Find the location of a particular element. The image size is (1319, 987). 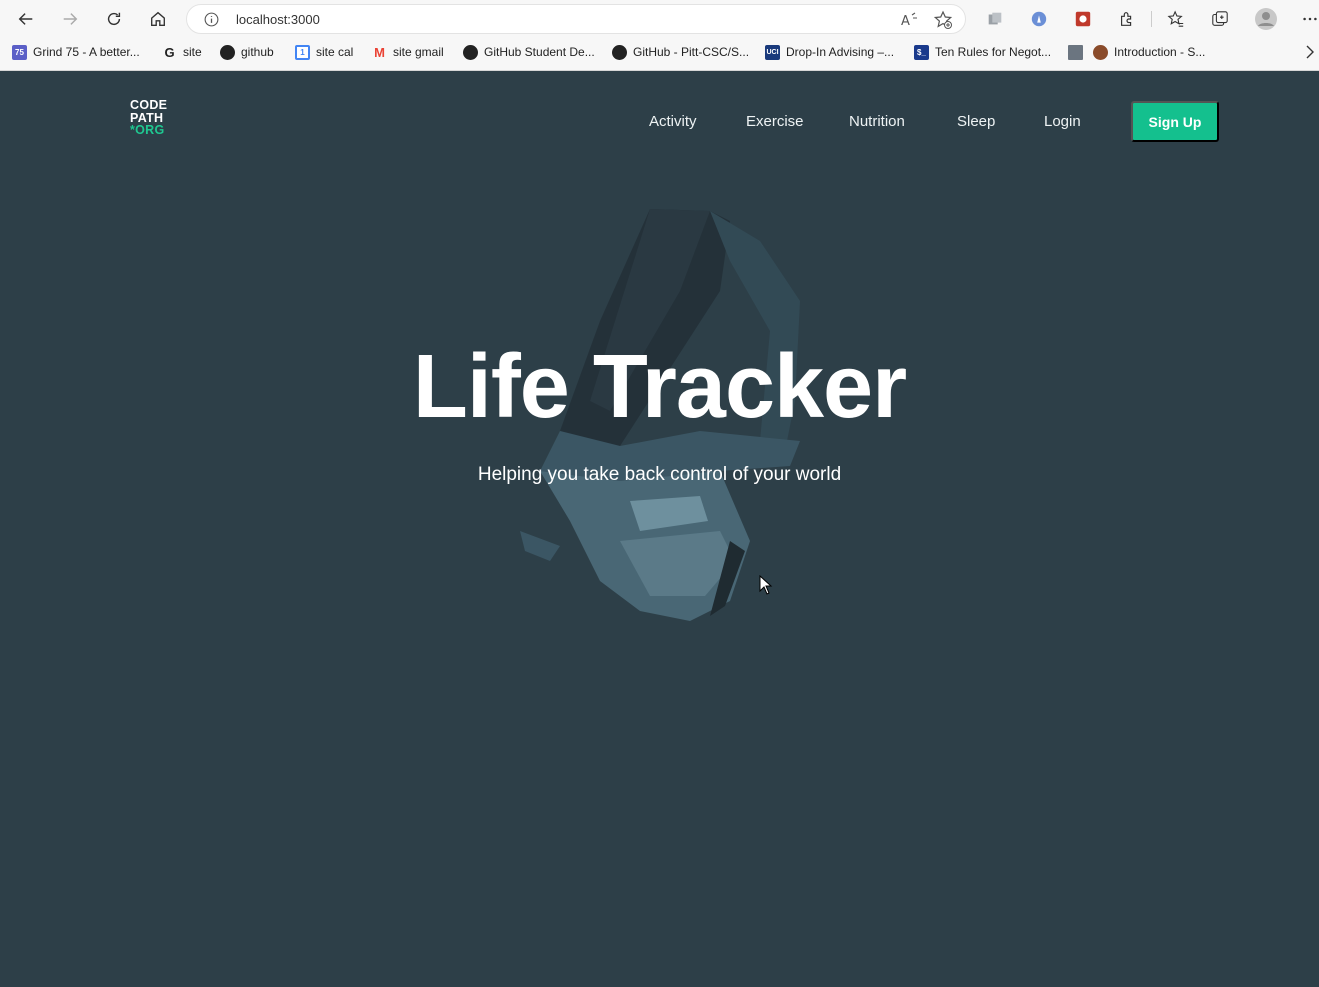

bookmark-label: site gmail is located at coordinates (418, 52).